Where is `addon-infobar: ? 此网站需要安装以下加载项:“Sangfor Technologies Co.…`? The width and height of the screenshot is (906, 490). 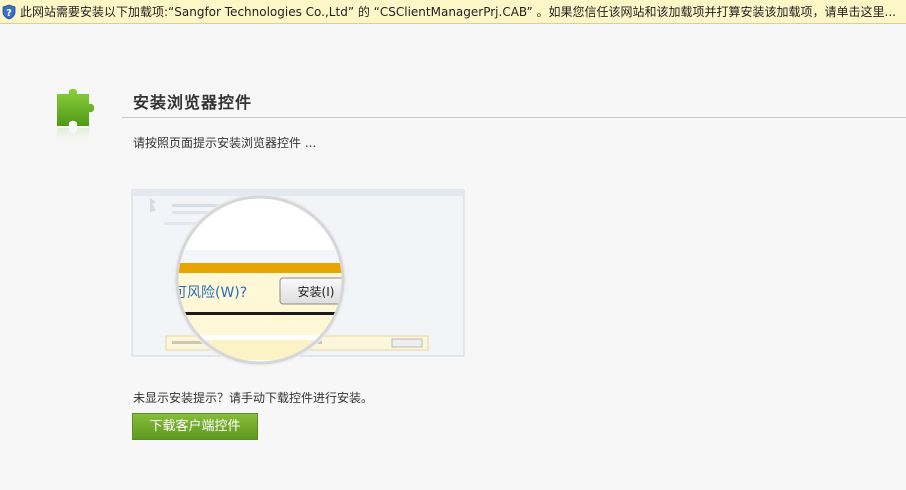 addon-infobar: ? 此网站需要安装以下加载项:“Sangfor Technologies Co.… is located at coordinates (453, 12).